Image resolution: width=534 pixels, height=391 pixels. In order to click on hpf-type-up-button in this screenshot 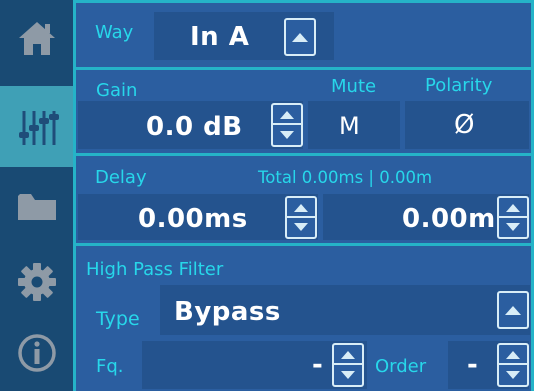, I will do `click(513, 310)`.